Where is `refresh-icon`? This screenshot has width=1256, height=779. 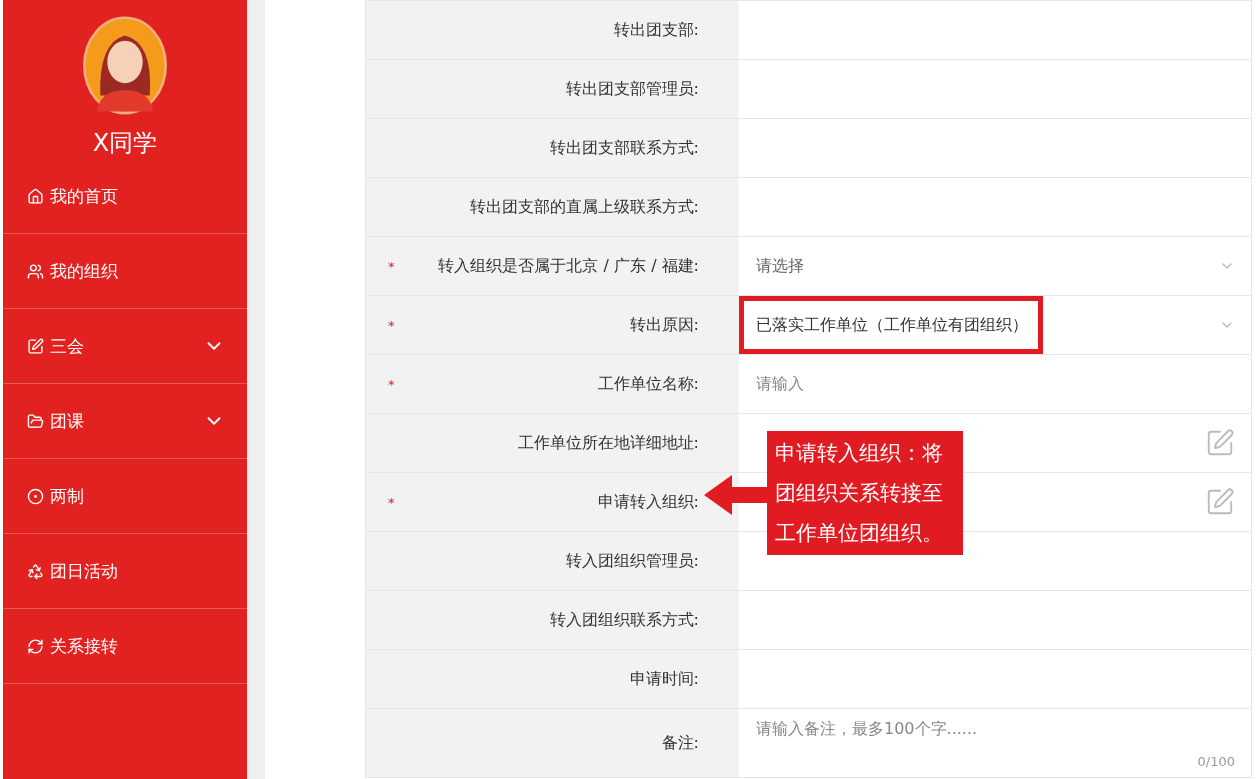 refresh-icon is located at coordinates (35, 646).